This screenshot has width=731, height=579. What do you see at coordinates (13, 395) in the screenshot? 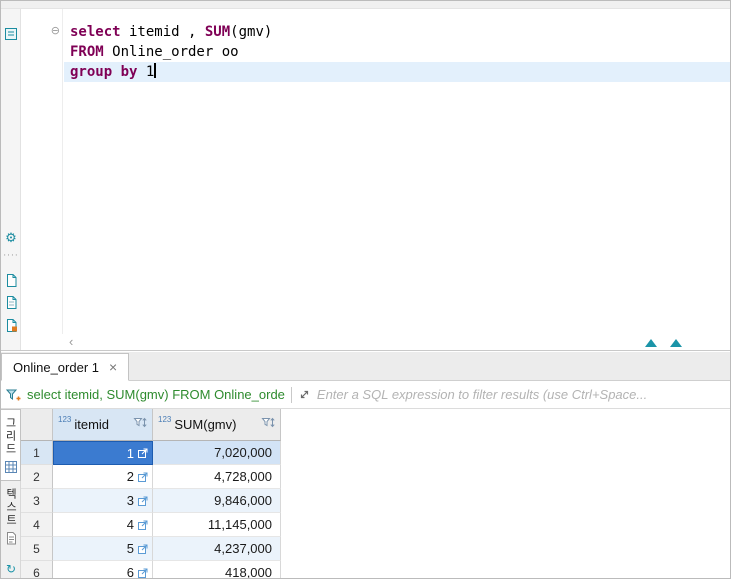
I see `filter-icon` at bounding box center [13, 395].